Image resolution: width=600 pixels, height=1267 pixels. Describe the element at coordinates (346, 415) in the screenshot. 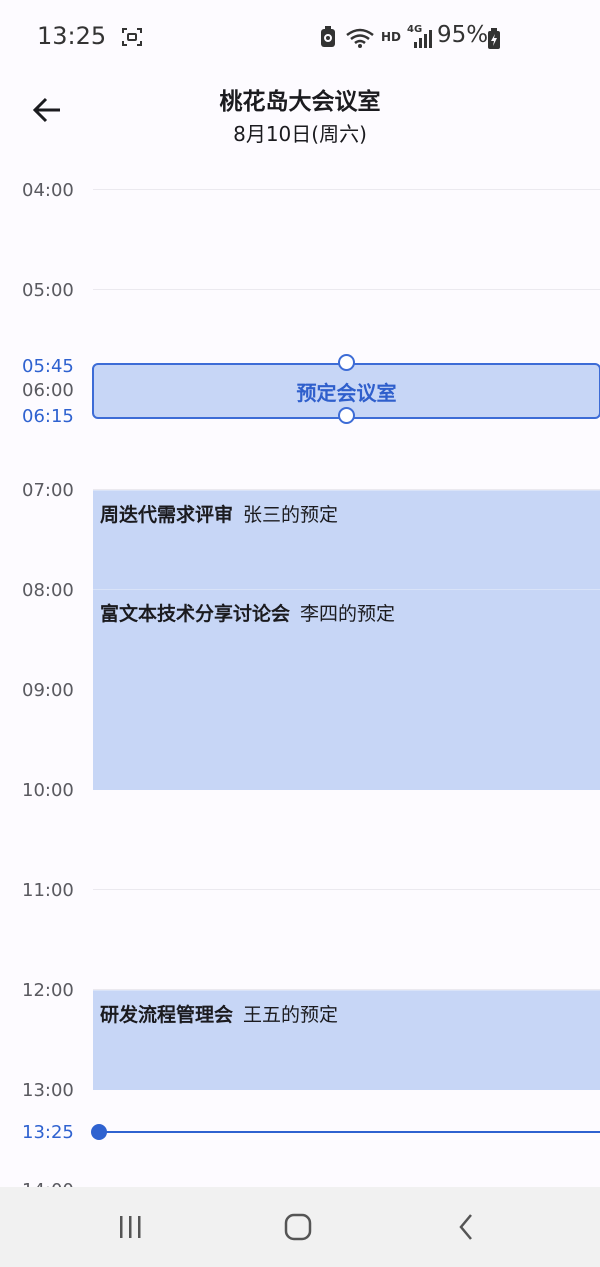

I see `selection-end-handle` at that location.